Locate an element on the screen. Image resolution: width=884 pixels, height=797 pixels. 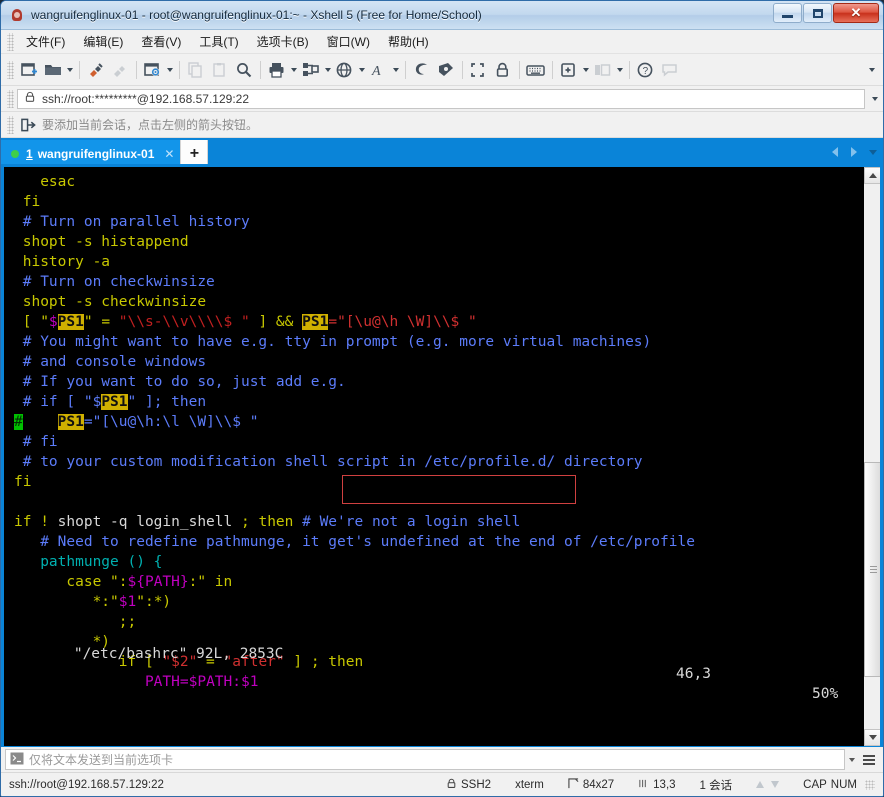
tab-list-dropdown-icon is located at coordinates (872, 152).